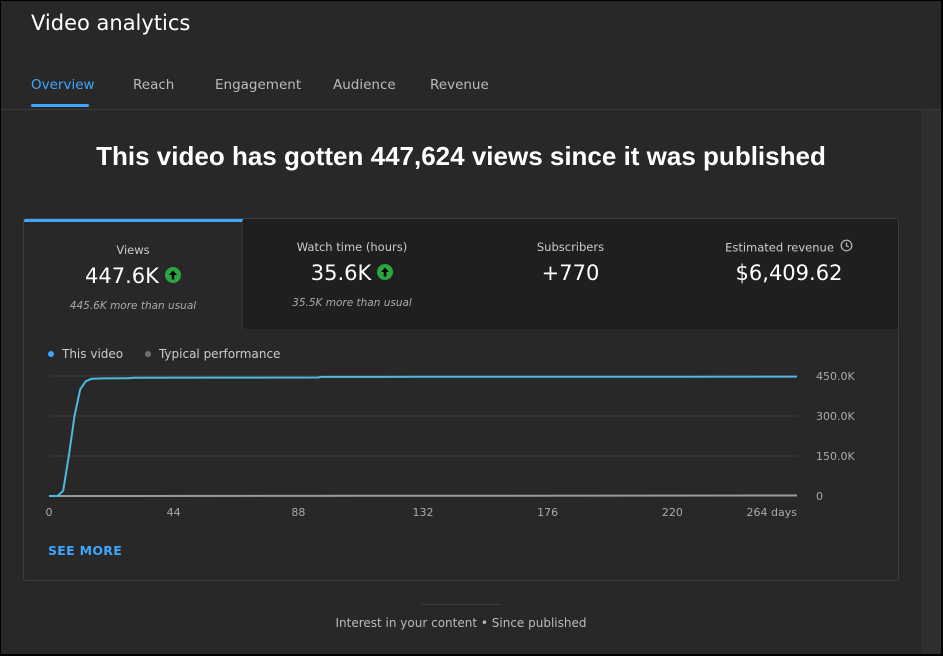 The height and width of the screenshot is (656, 943). What do you see at coordinates (258, 85) in the screenshot?
I see `tab-engagement: Engagement` at bounding box center [258, 85].